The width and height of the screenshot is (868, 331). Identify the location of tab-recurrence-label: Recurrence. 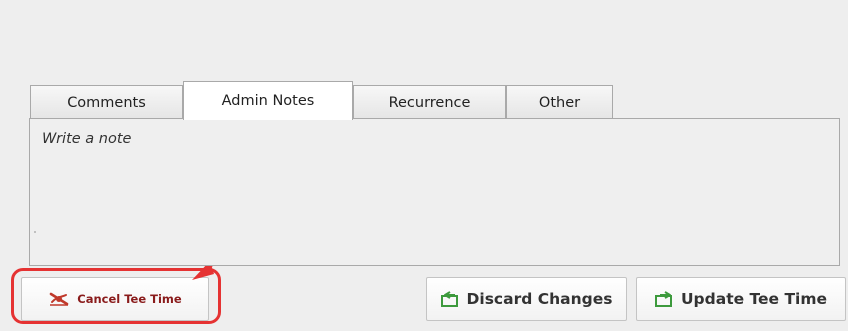
(429, 102).